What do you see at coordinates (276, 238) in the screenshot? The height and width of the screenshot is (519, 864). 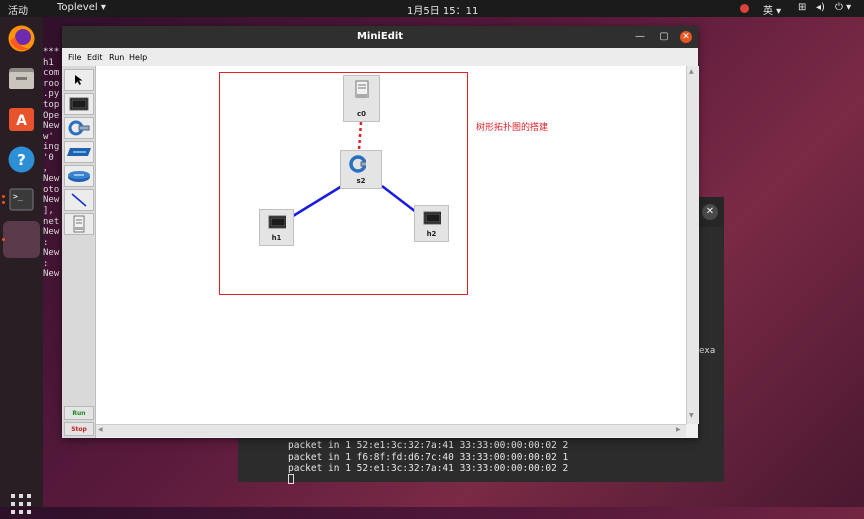 I see `node-label: h1` at bounding box center [276, 238].